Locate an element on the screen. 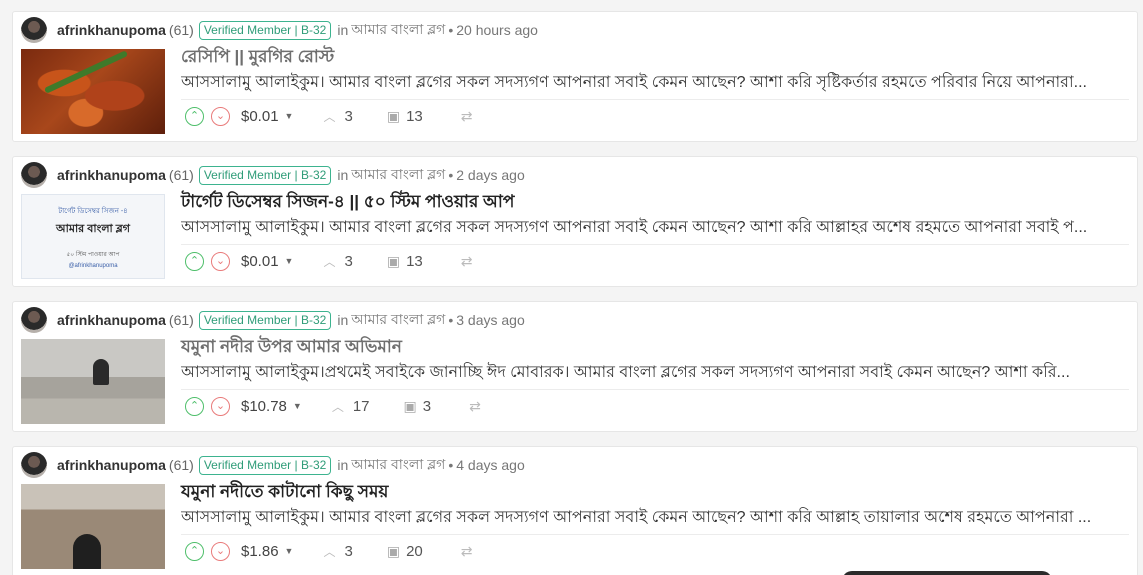 The height and width of the screenshot is (575, 1143). payout-value: $1.86 is located at coordinates (260, 551).